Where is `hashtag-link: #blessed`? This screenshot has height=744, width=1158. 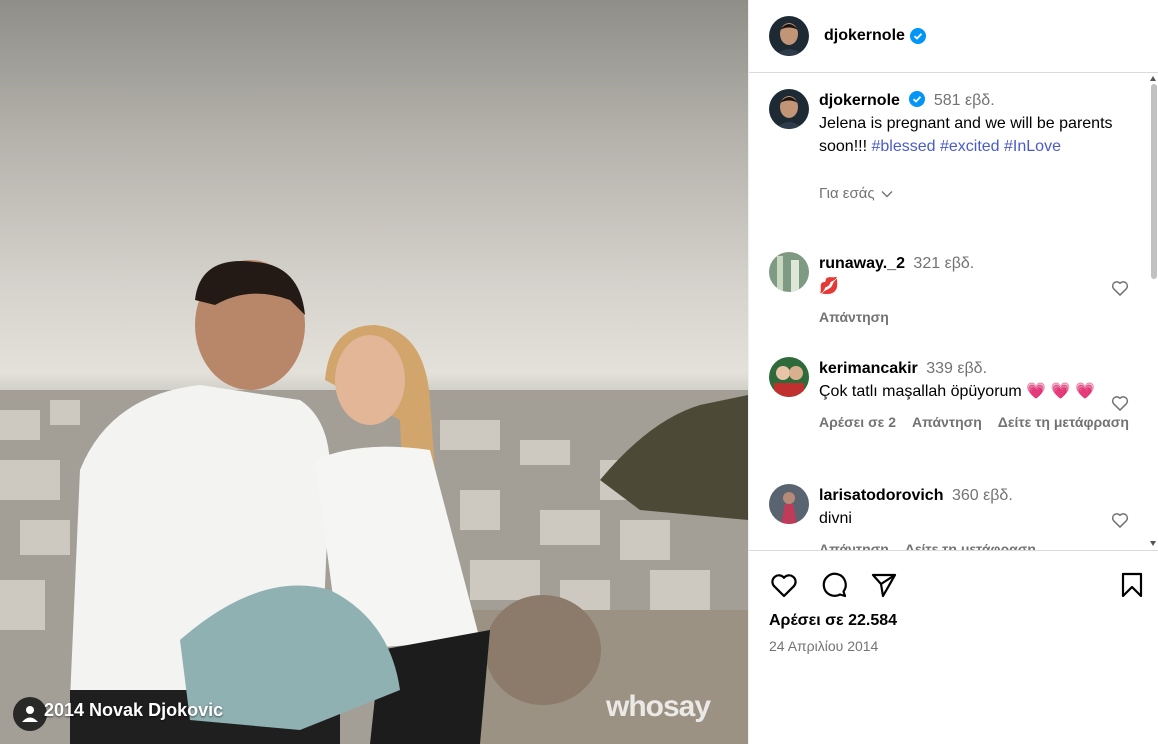
hashtag-link: #blessed is located at coordinates (903, 146).